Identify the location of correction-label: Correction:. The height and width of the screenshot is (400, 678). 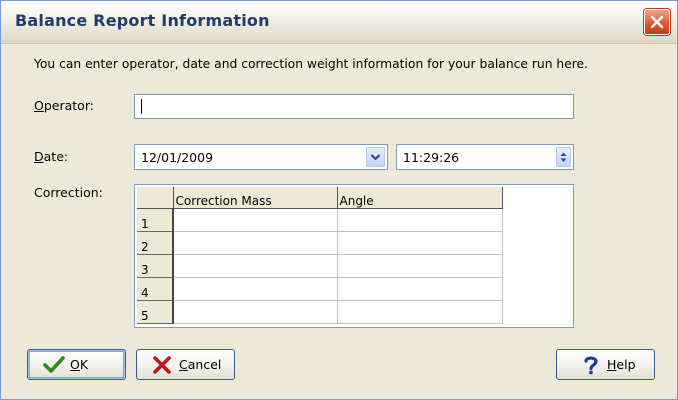
(68, 192).